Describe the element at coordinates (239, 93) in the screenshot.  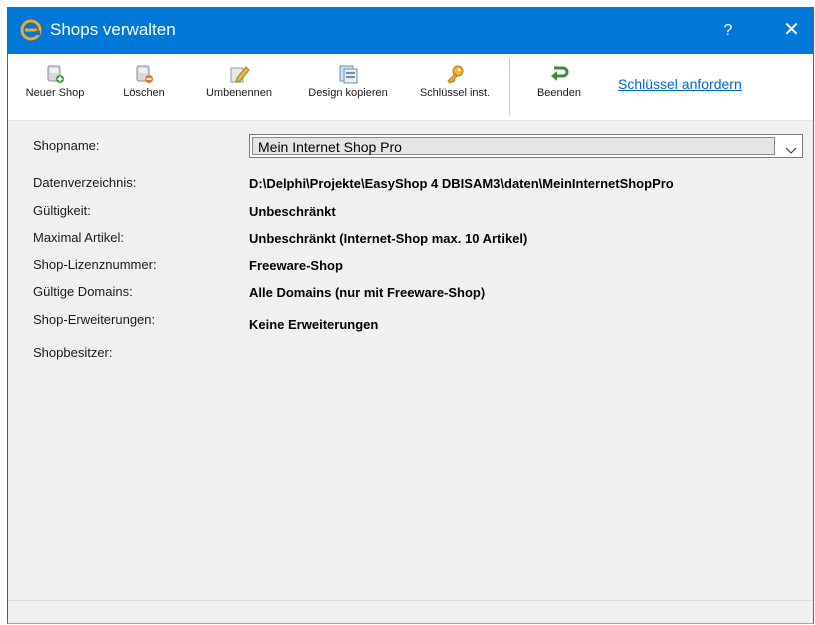
I see `rename-label: Umbenennen` at that location.